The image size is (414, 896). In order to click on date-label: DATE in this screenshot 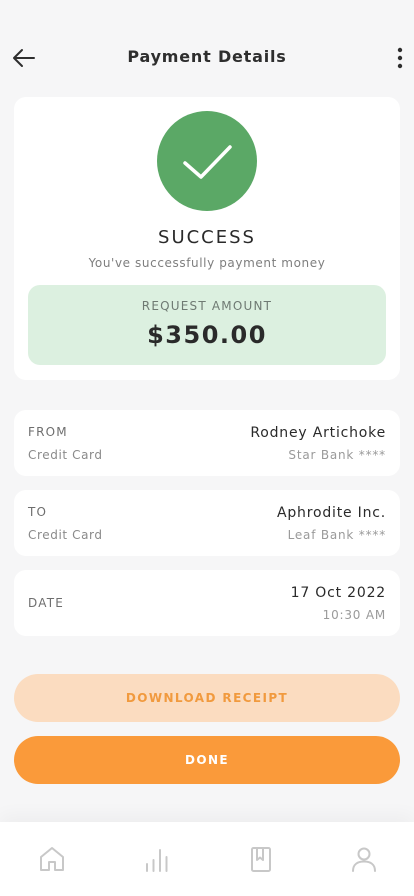, I will do `click(46, 603)`.